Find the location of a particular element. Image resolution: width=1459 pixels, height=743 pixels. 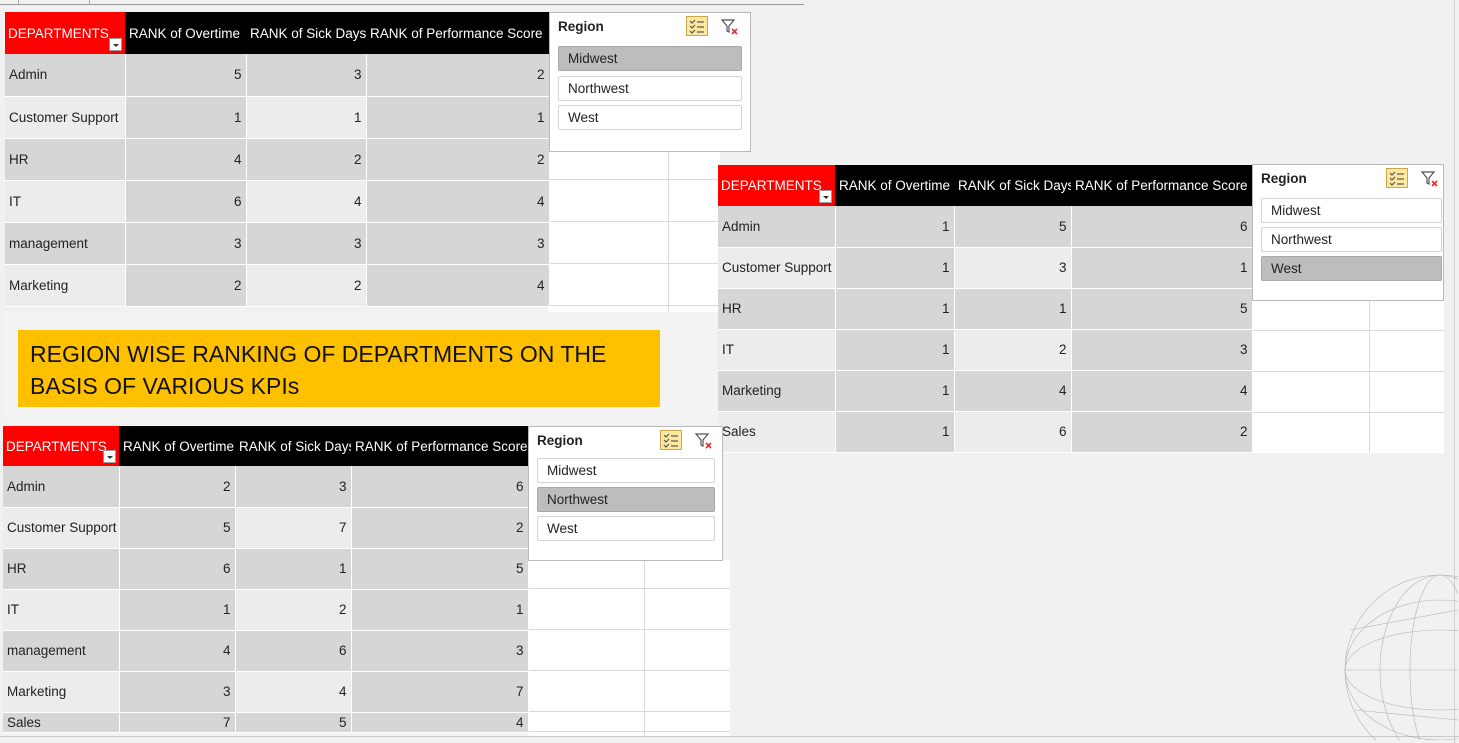

slicer-title: Region is located at coordinates (1284, 178).